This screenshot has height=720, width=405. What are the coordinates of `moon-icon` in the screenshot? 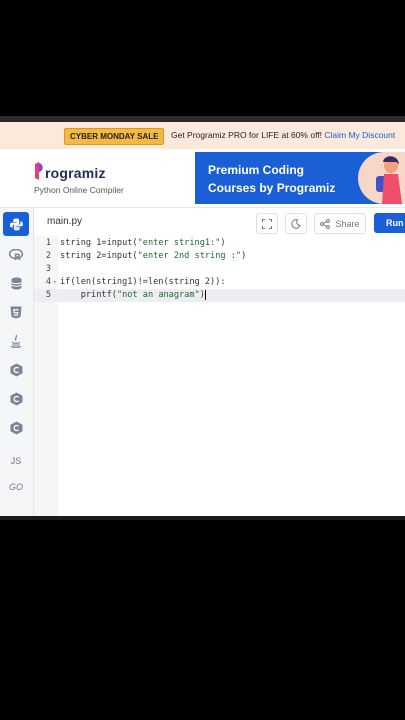 It's located at (296, 223).